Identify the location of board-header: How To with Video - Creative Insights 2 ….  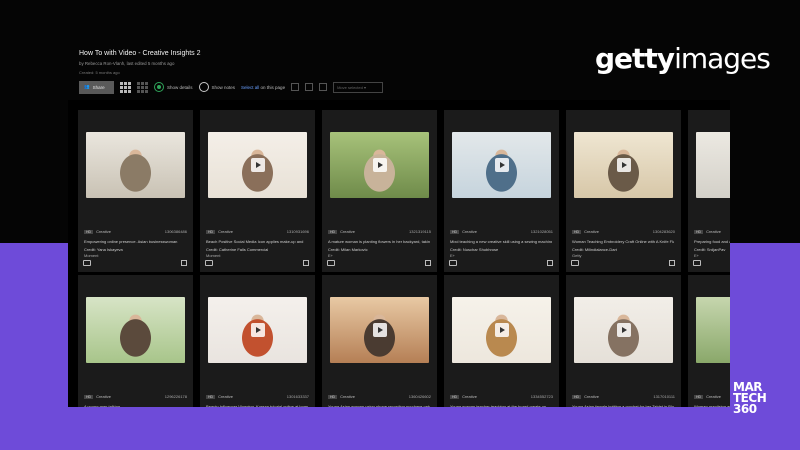
(140, 62).